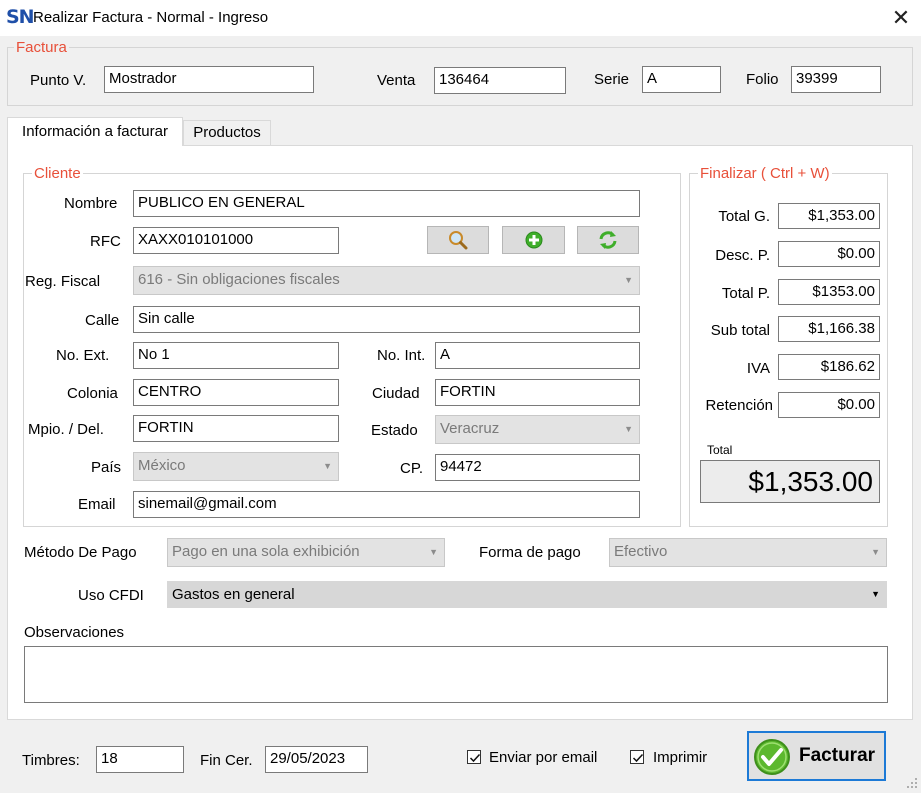 This screenshot has width=921, height=793. I want to click on cliente-legend: Cliente, so click(57, 173).